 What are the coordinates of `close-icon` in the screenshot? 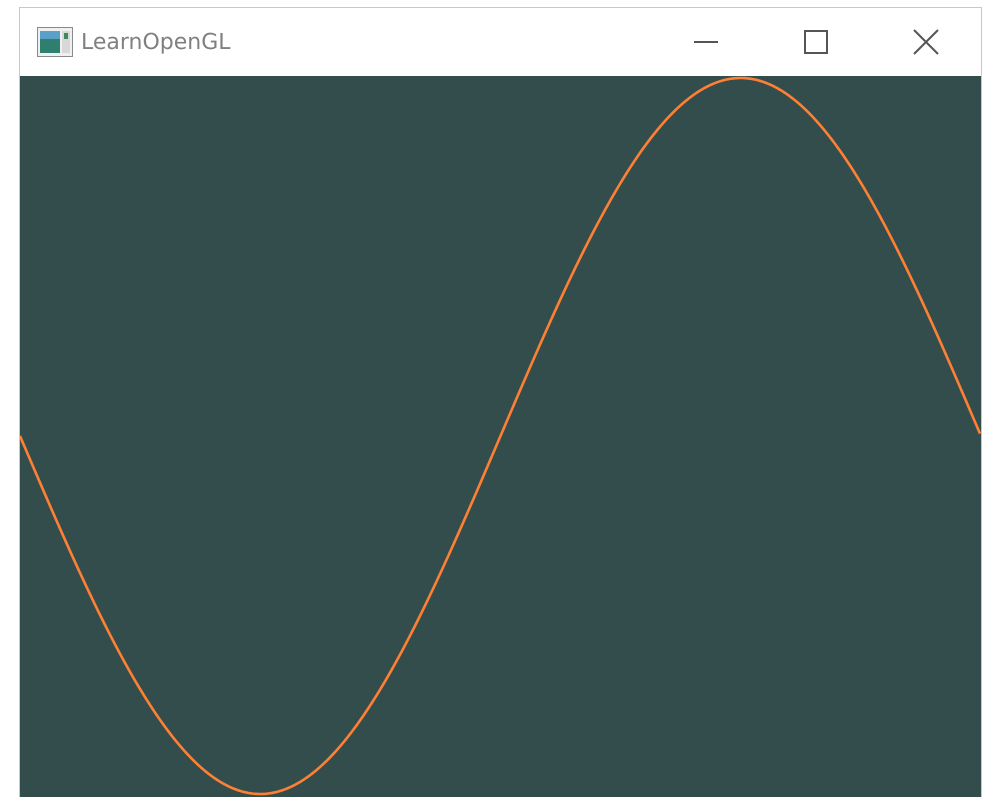 It's located at (926, 42).